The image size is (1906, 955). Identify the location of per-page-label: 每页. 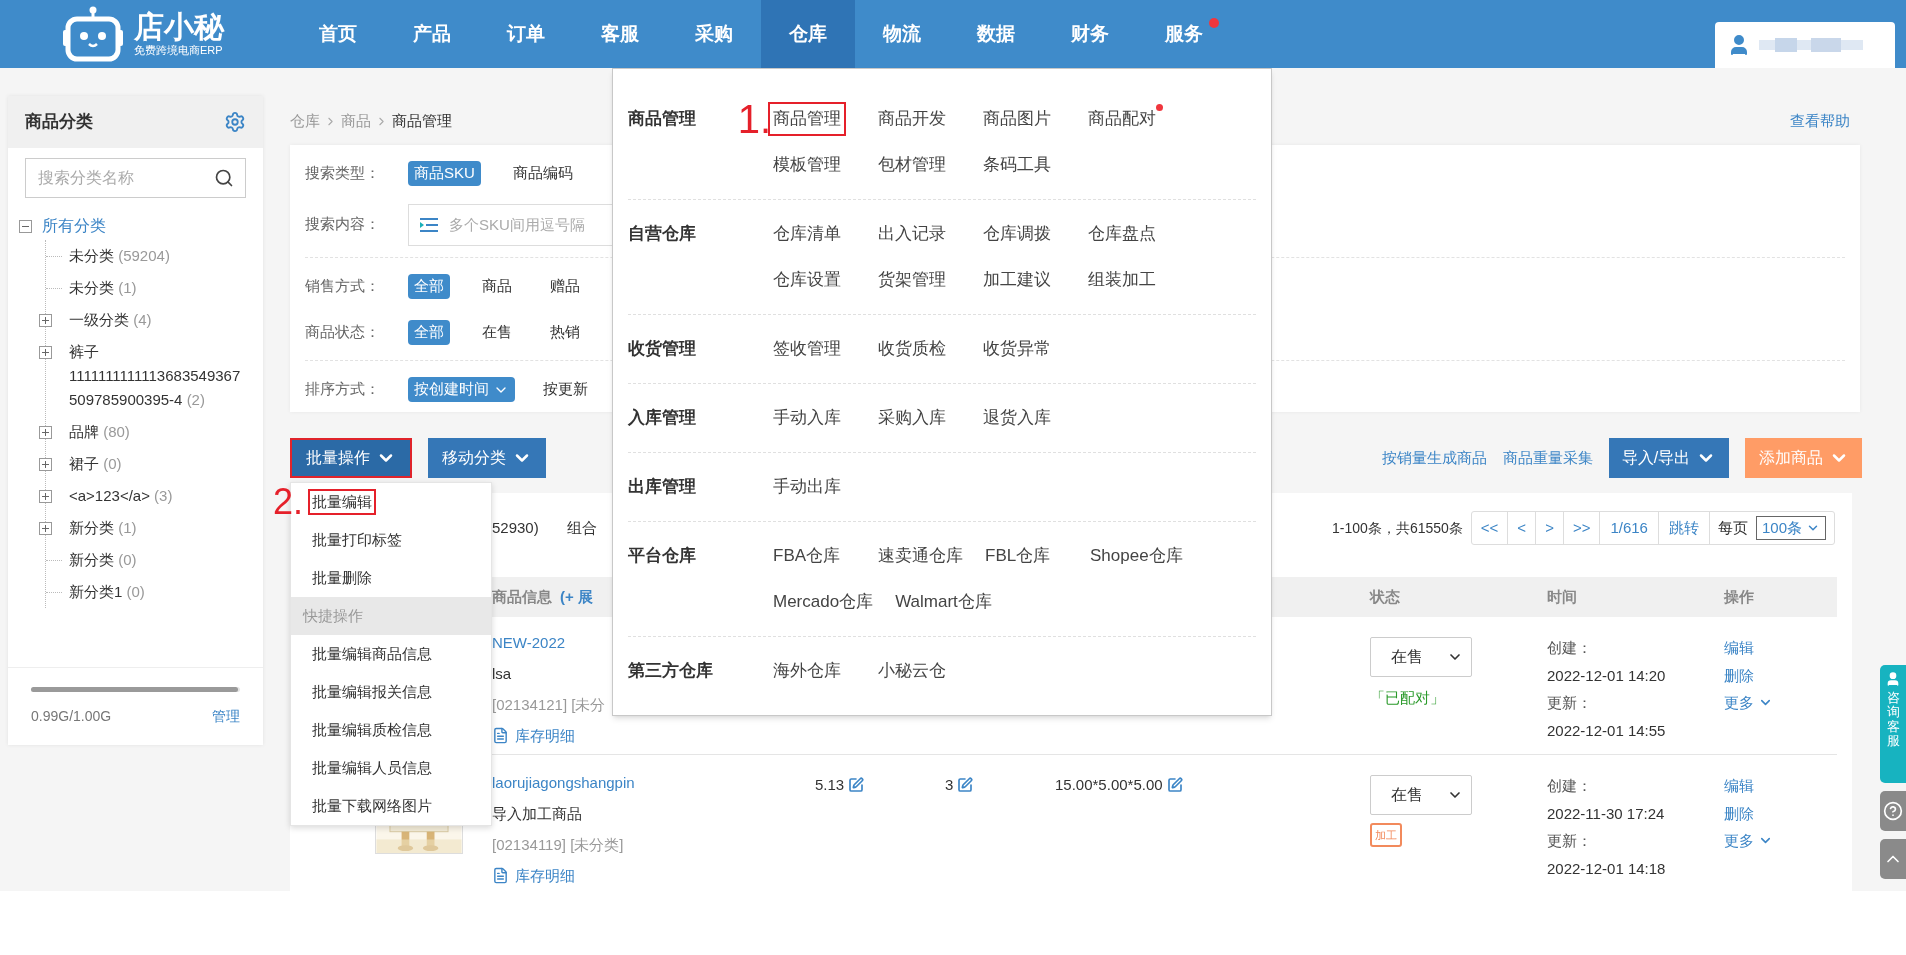
(1732, 527).